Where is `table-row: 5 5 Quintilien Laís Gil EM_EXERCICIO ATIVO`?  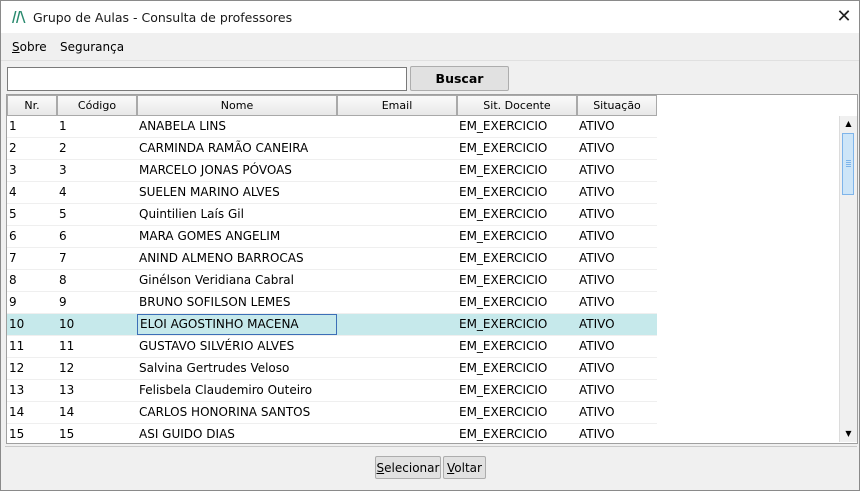 table-row: 5 5 Quintilien Laís Gil EM_EXERCICIO ATIVO is located at coordinates (332, 215).